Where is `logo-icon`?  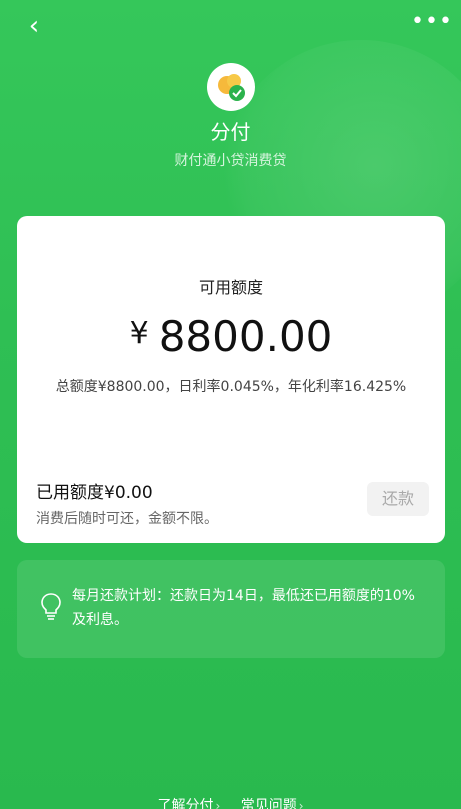 logo-icon is located at coordinates (231, 87).